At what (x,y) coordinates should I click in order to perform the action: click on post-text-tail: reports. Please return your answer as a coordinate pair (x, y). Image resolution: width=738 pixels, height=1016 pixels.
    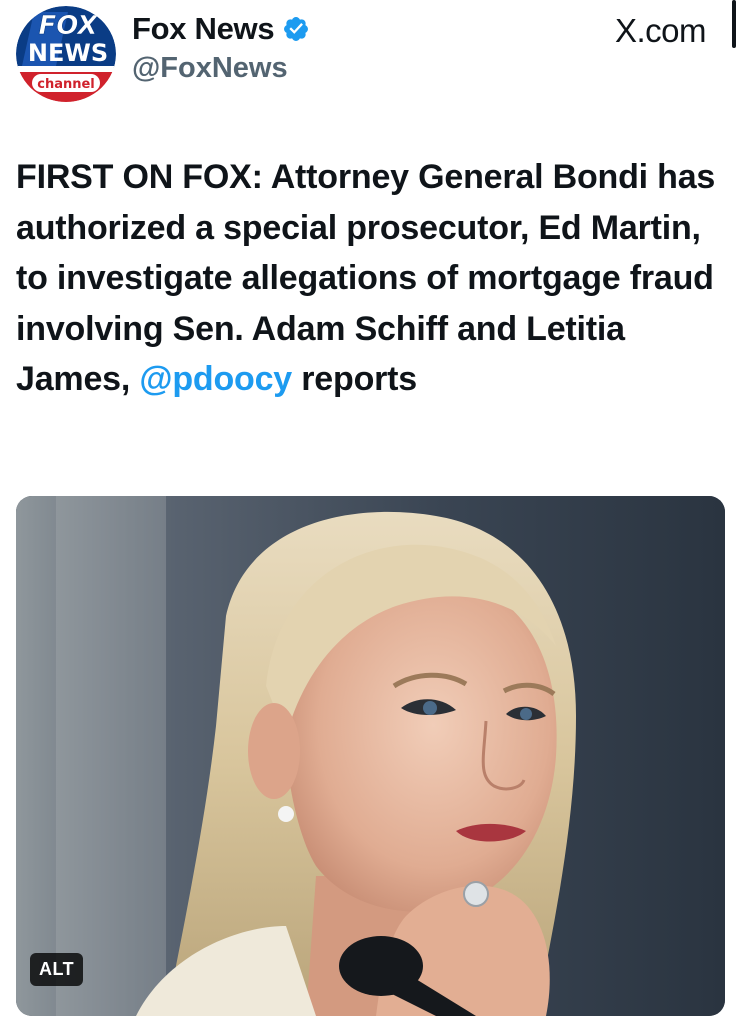
    Looking at the image, I should click on (355, 379).